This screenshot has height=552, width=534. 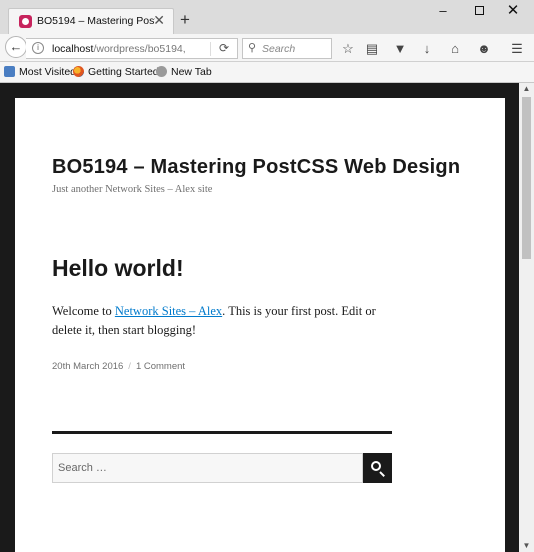 I want to click on post-meta: 20th March 2016 / 1 Comment, so click(x=118, y=366).